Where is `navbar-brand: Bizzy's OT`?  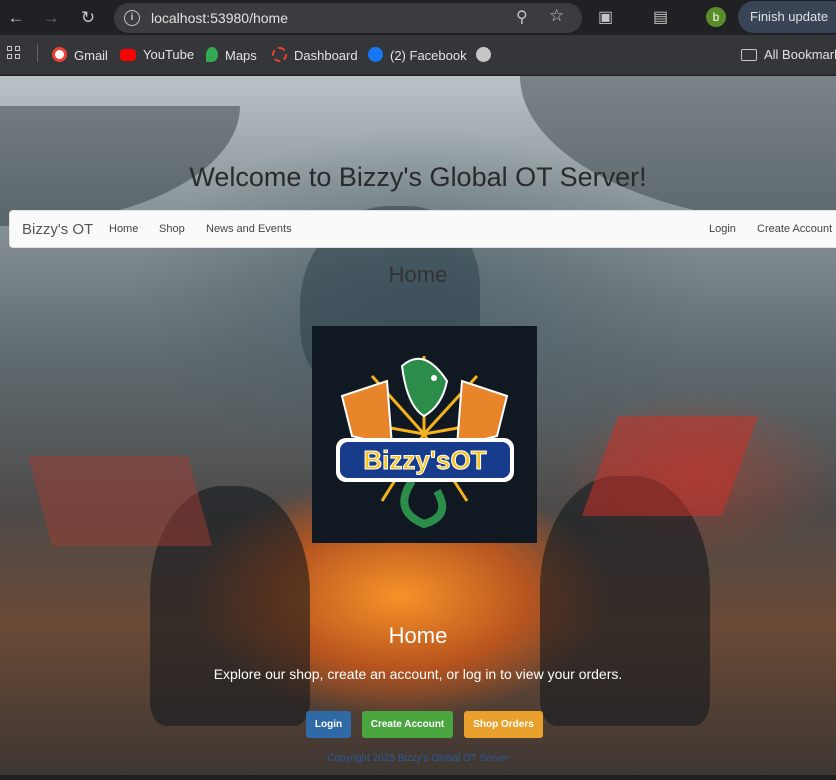
navbar-brand: Bizzy's OT is located at coordinates (57, 229).